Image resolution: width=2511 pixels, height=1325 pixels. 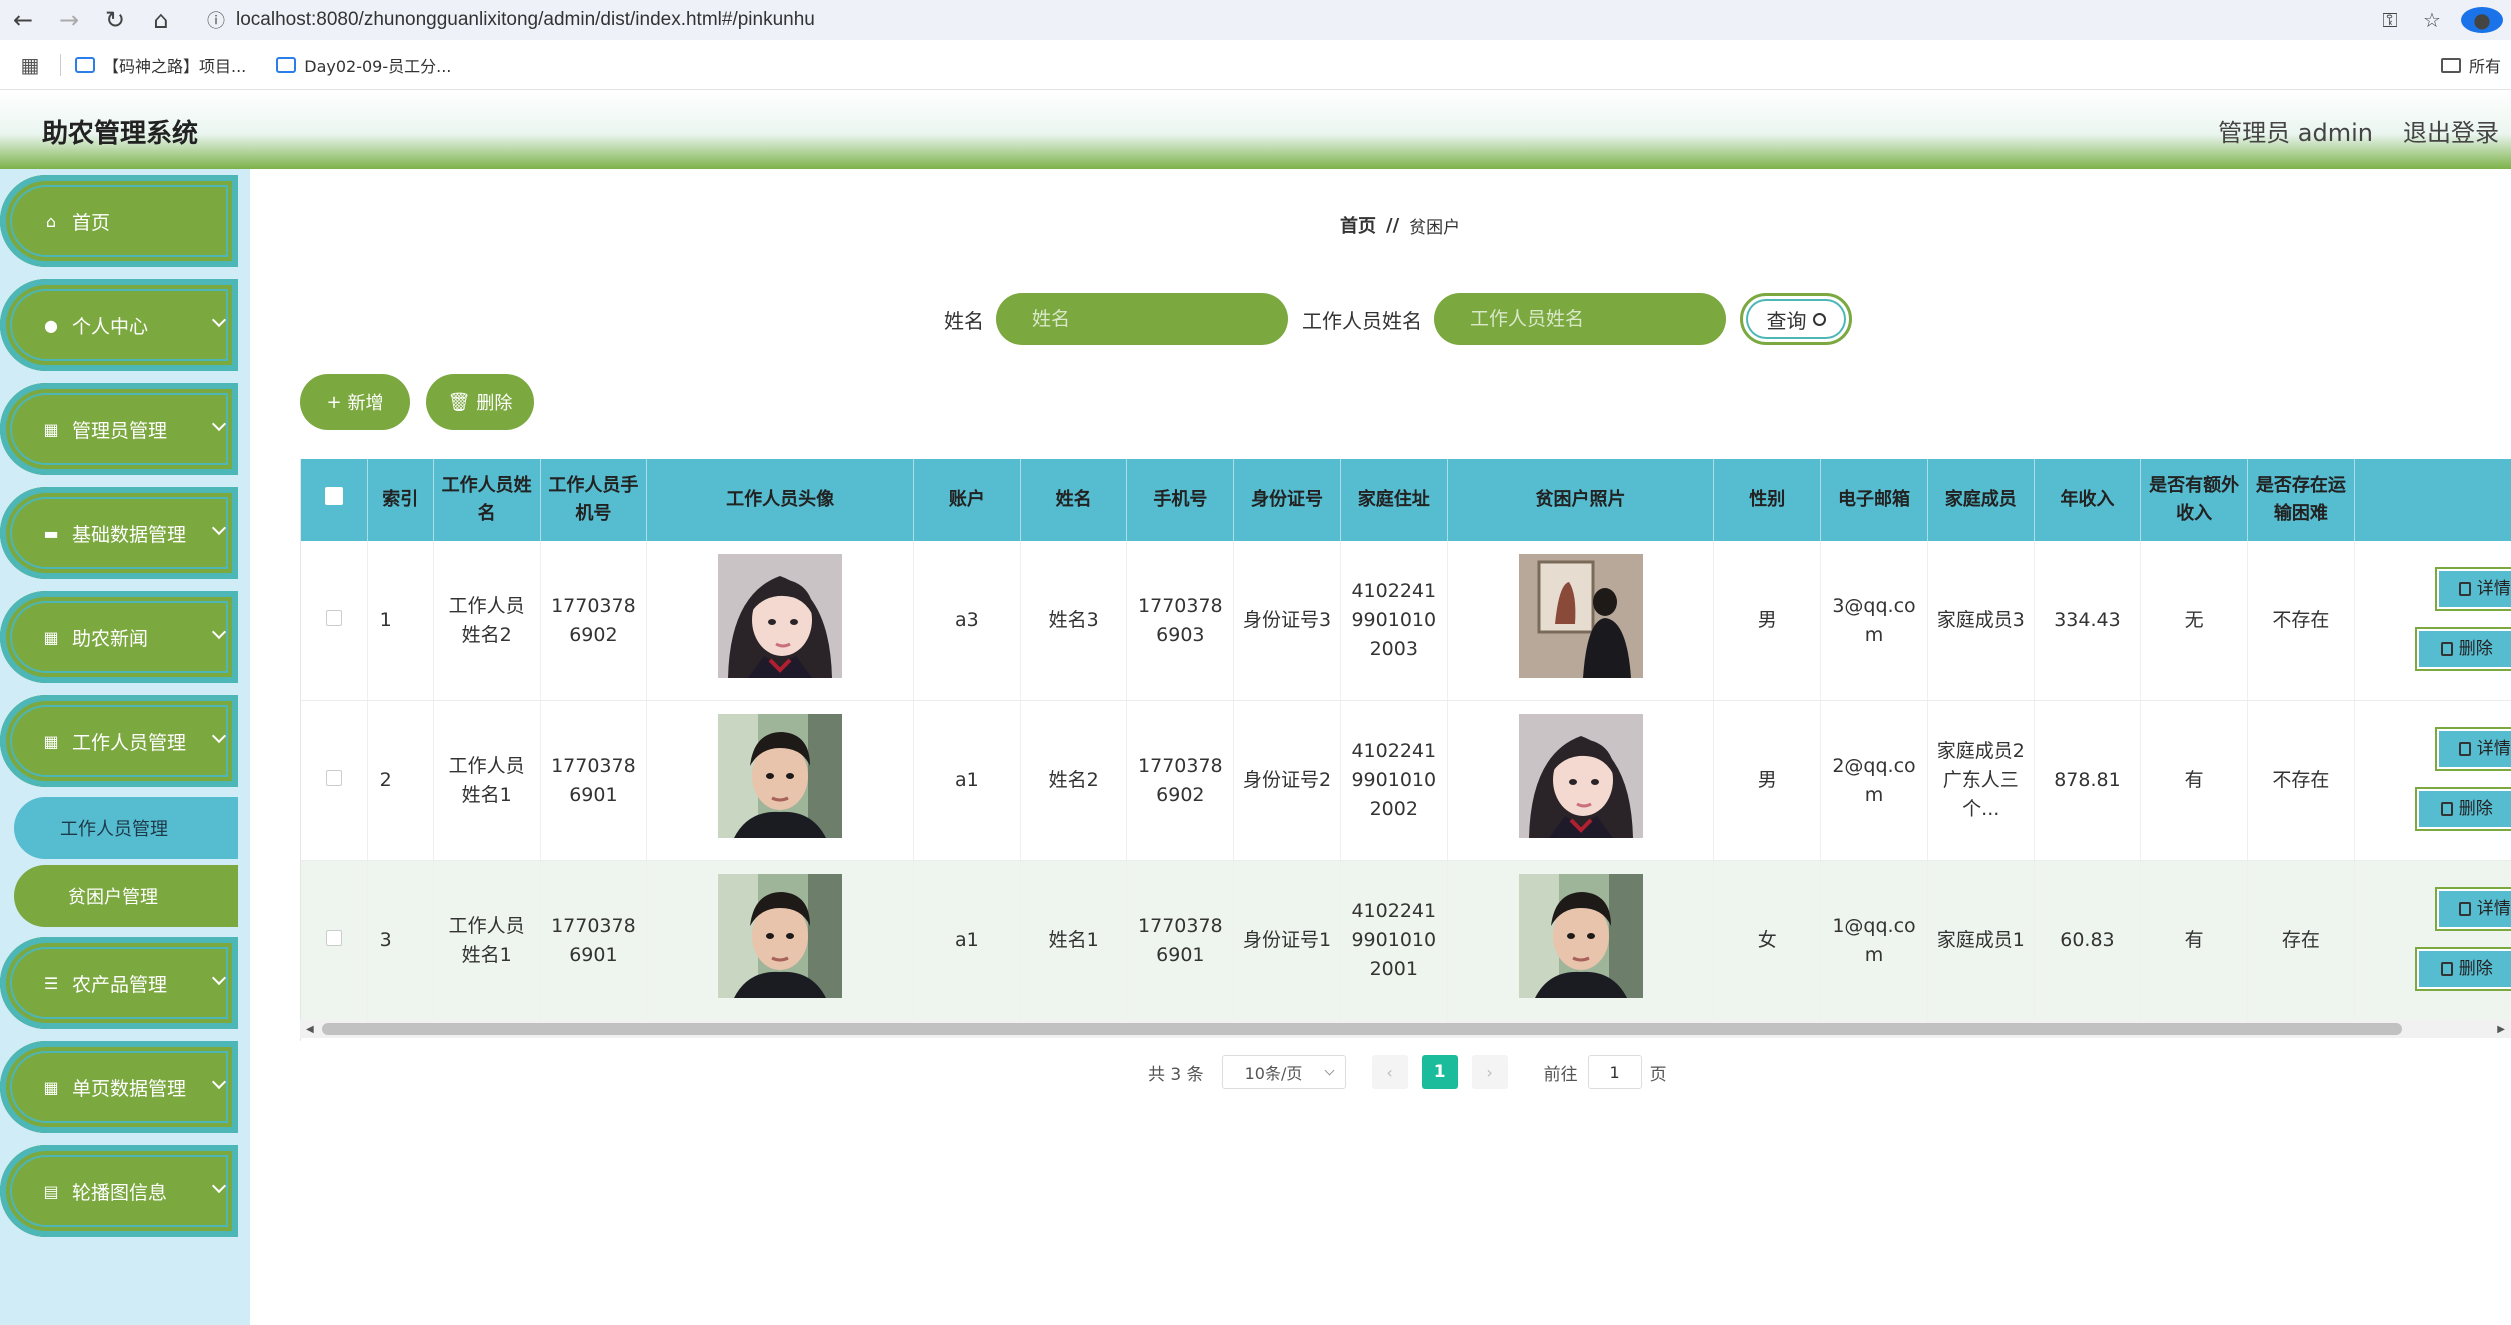 What do you see at coordinates (1074, 621) in the screenshot?
I see `cell-name: 姓名3` at bounding box center [1074, 621].